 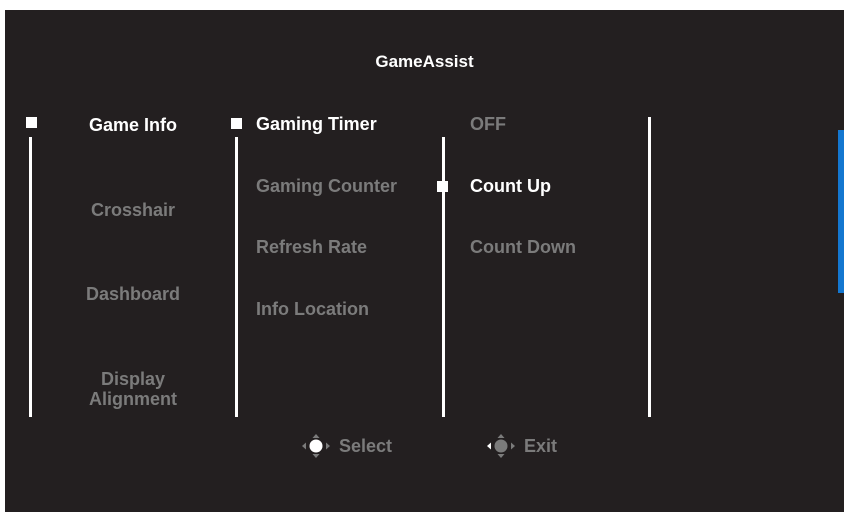 What do you see at coordinates (326, 186) in the screenshot?
I see `submenu-item-gaming-counter: Gaming Counter` at bounding box center [326, 186].